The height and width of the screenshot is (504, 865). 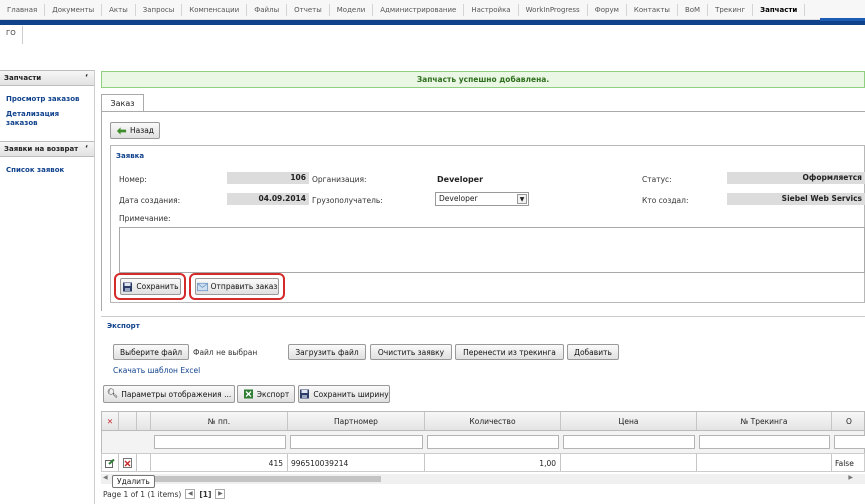 I want to click on filter-input-o, so click(x=849, y=442).